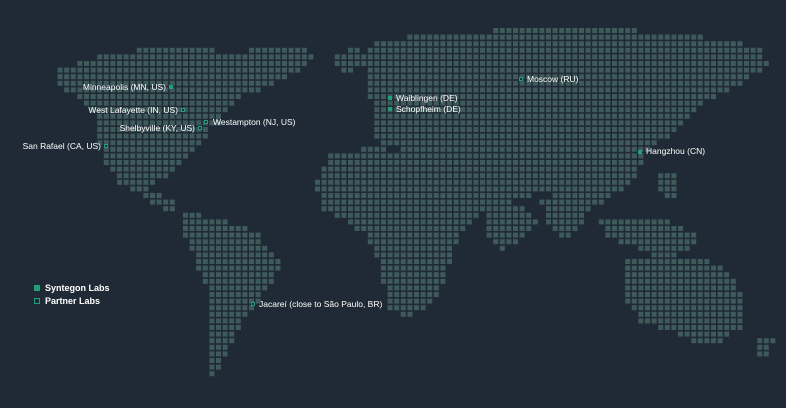  I want to click on label-schopfheim: Schopfheim (DE), so click(428, 109).